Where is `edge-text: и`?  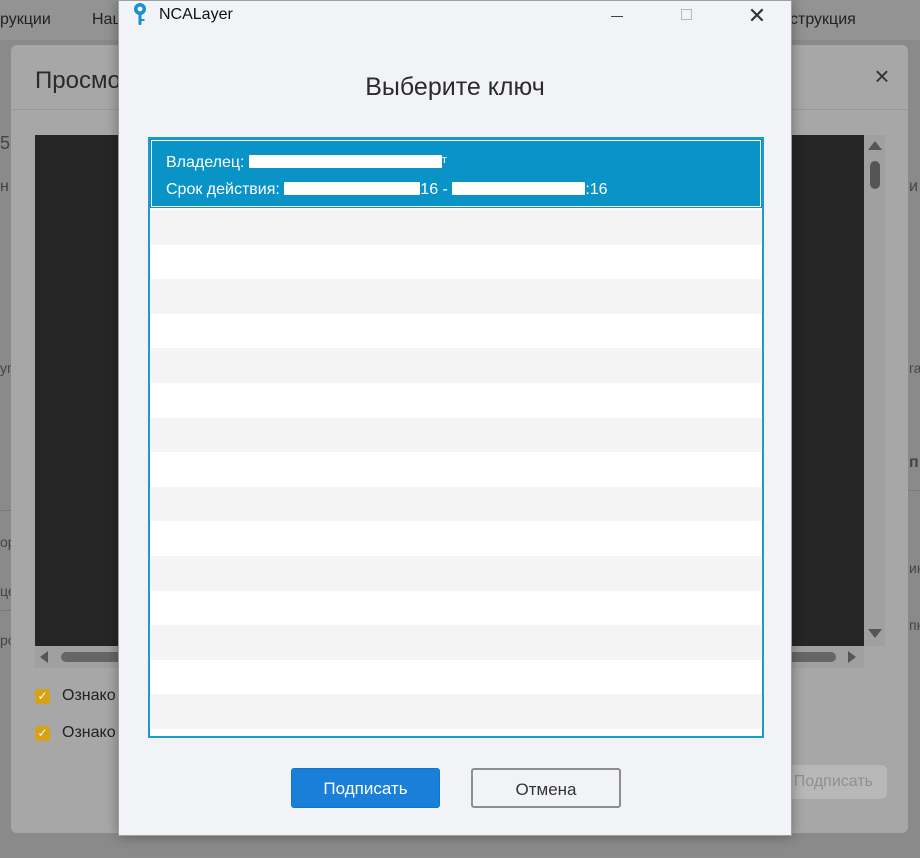
edge-text: и is located at coordinates (913, 186).